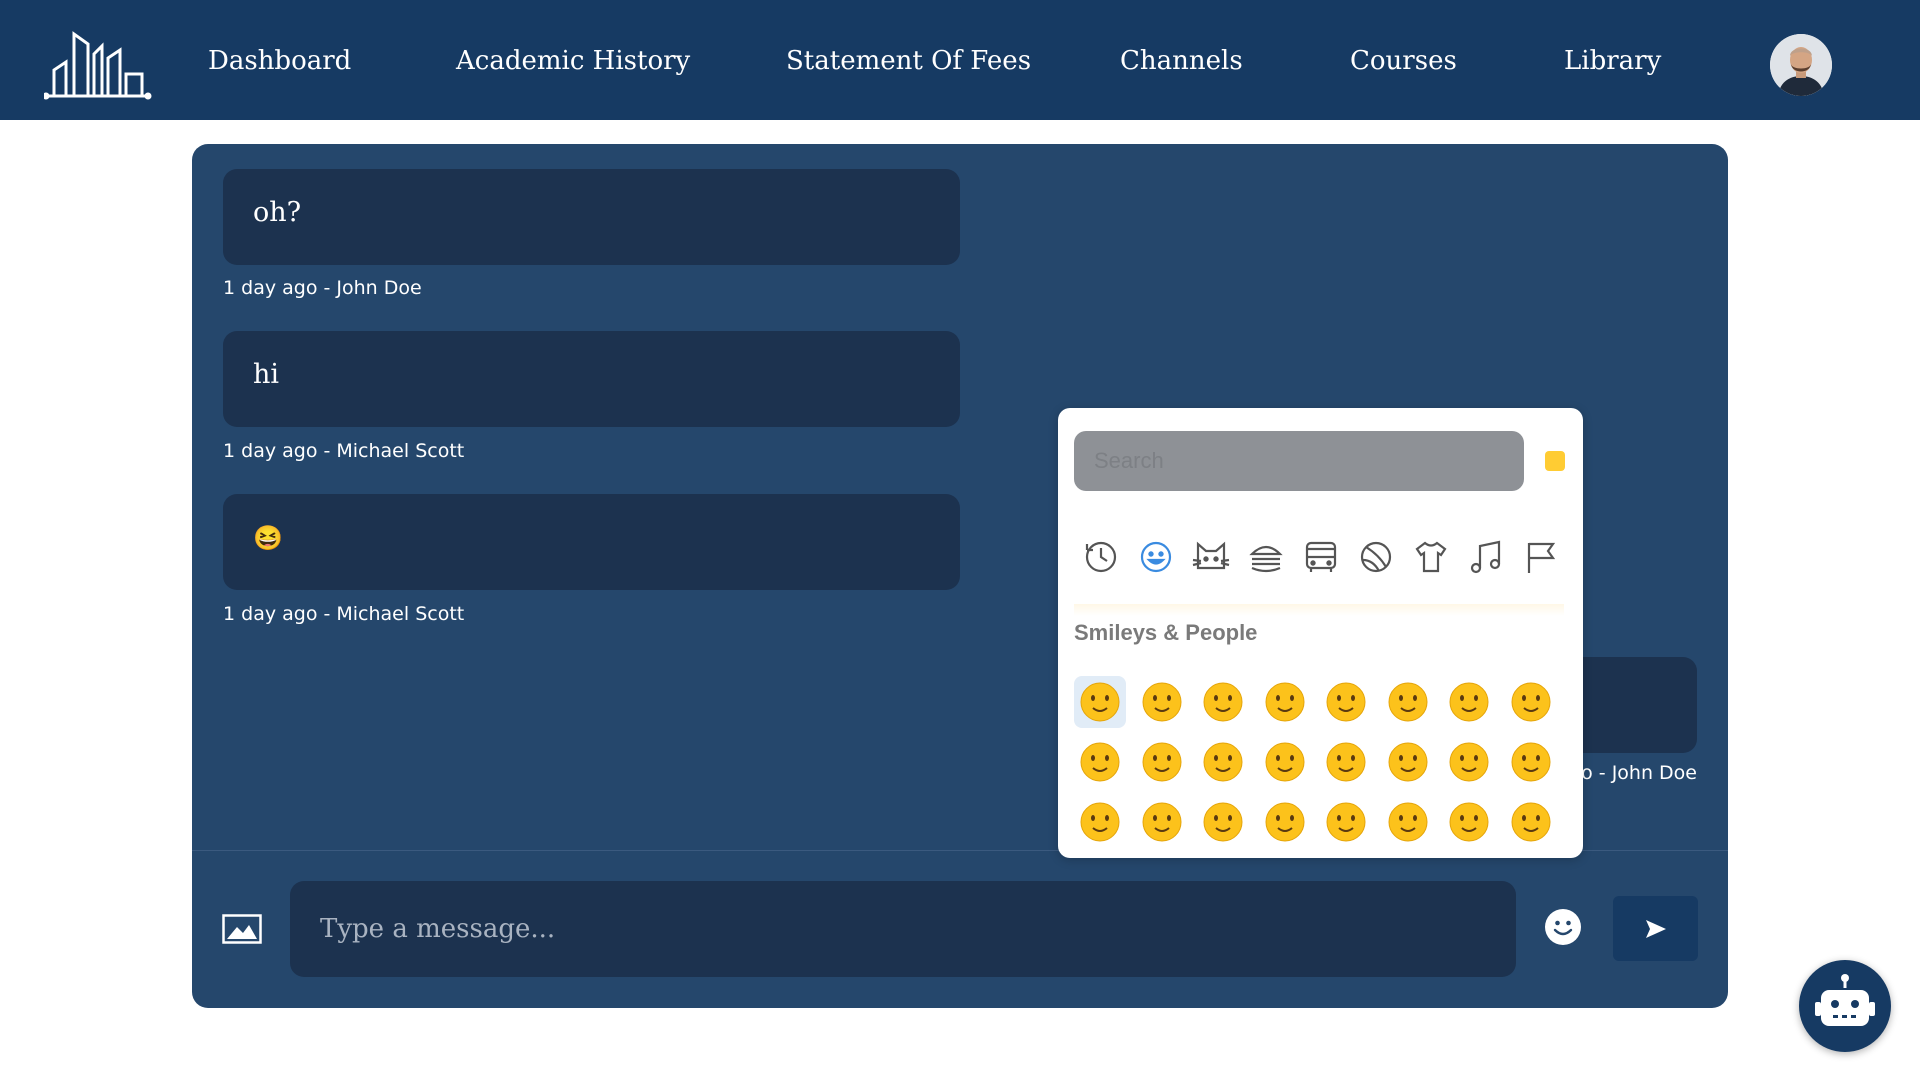  I want to click on kissing-closed-eyes-icon, so click(1346, 702).